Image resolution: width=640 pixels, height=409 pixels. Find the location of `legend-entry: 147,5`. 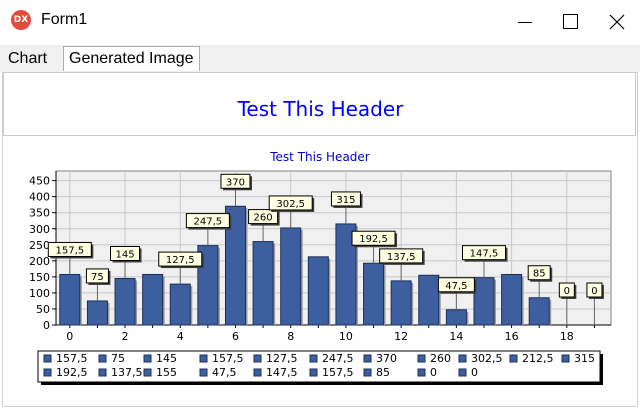

legend-entry: 147,5 is located at coordinates (282, 372).